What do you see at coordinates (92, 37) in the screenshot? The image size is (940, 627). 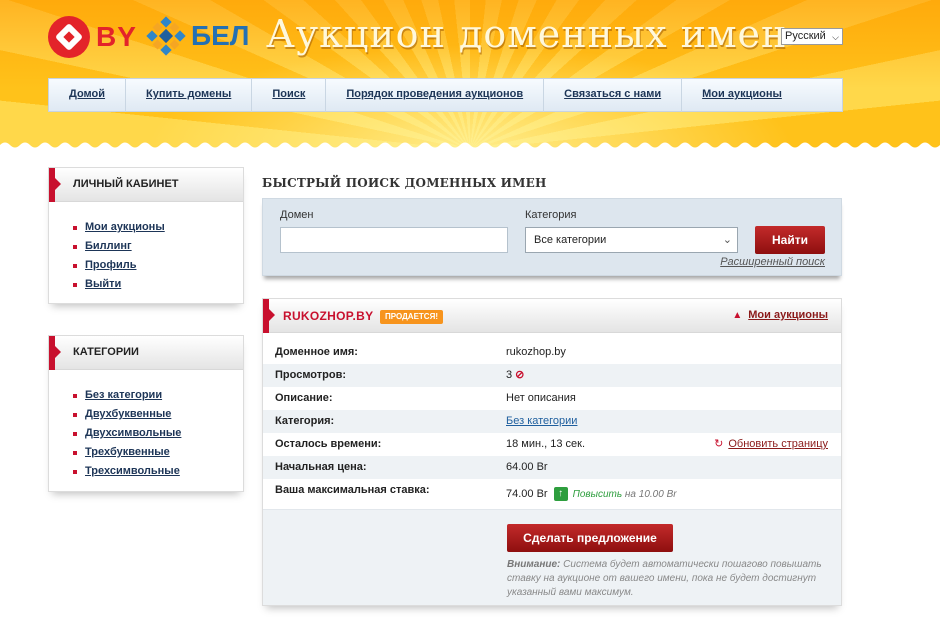 I see `logo-by: BY` at bounding box center [92, 37].